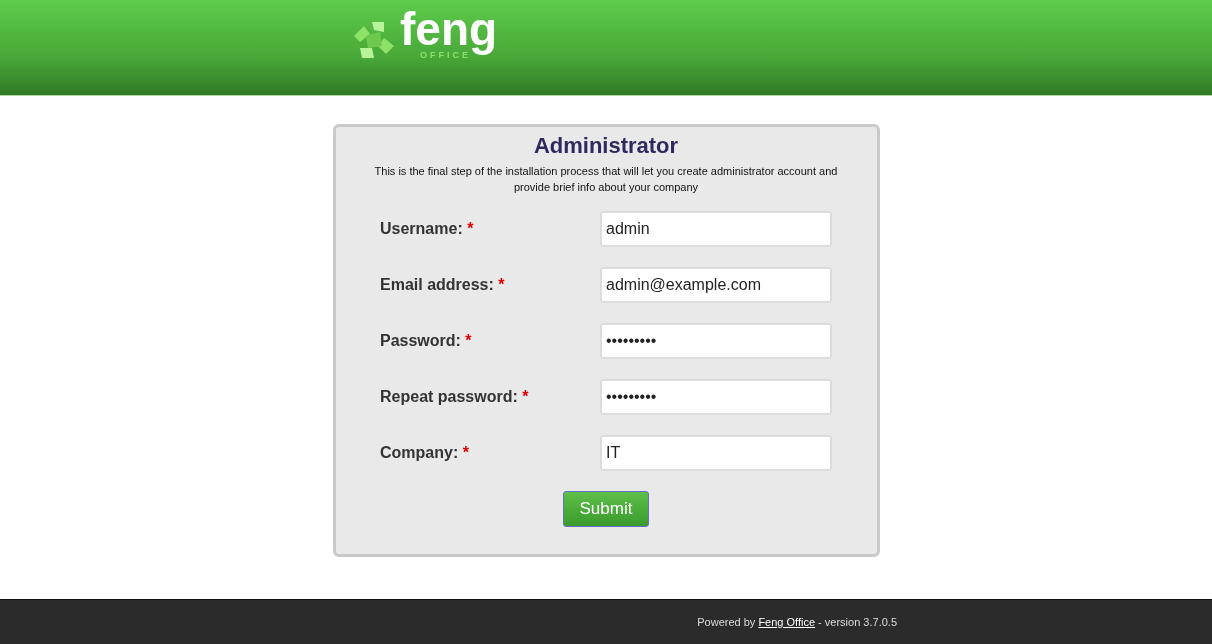 This screenshot has width=1212, height=644. I want to click on field-label: Repeat password: *, so click(454, 397).